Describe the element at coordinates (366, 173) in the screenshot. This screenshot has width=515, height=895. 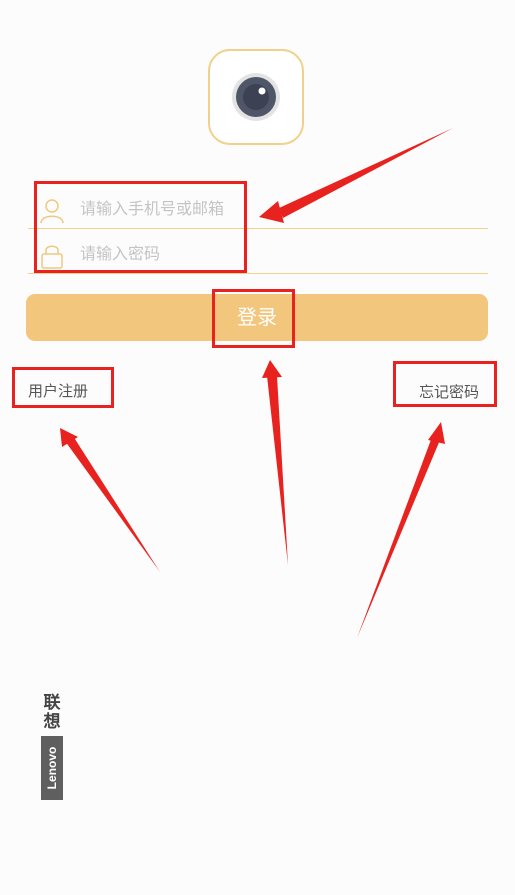
I see `arrow-to-fields` at that location.